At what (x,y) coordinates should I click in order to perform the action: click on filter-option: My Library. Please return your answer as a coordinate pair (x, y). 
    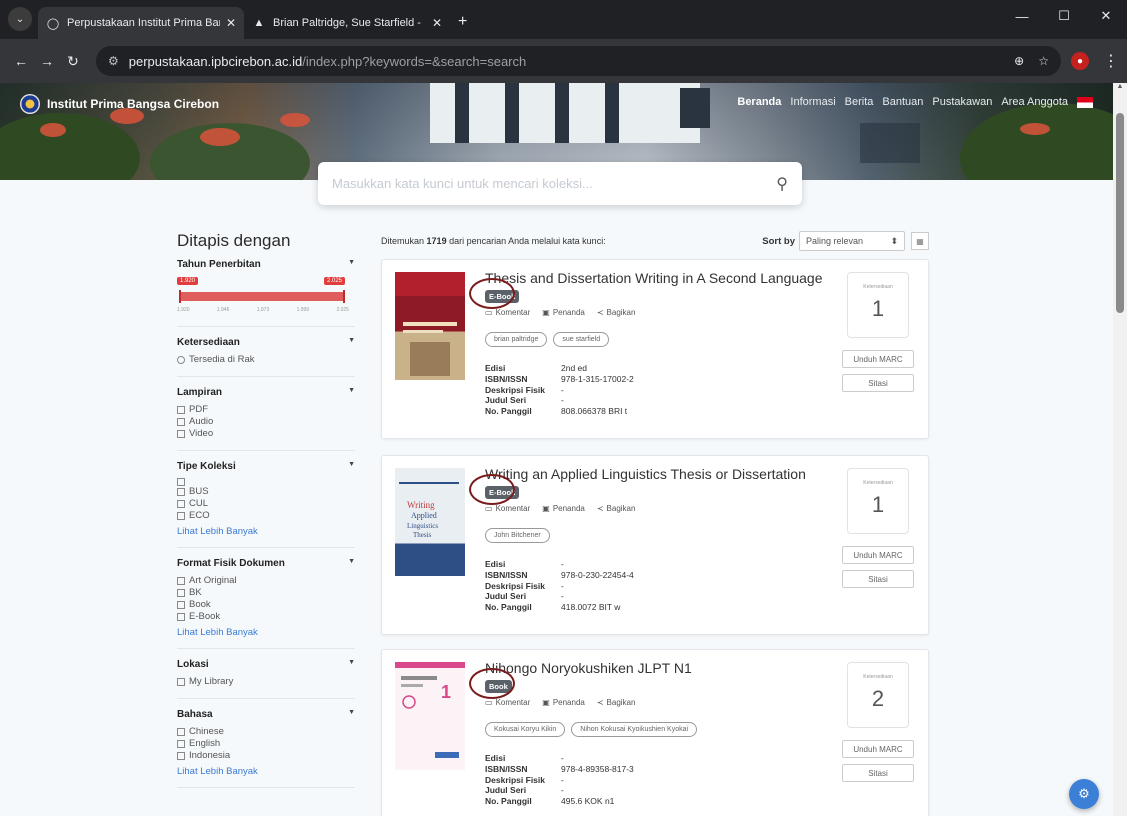
    Looking at the image, I should click on (266, 682).